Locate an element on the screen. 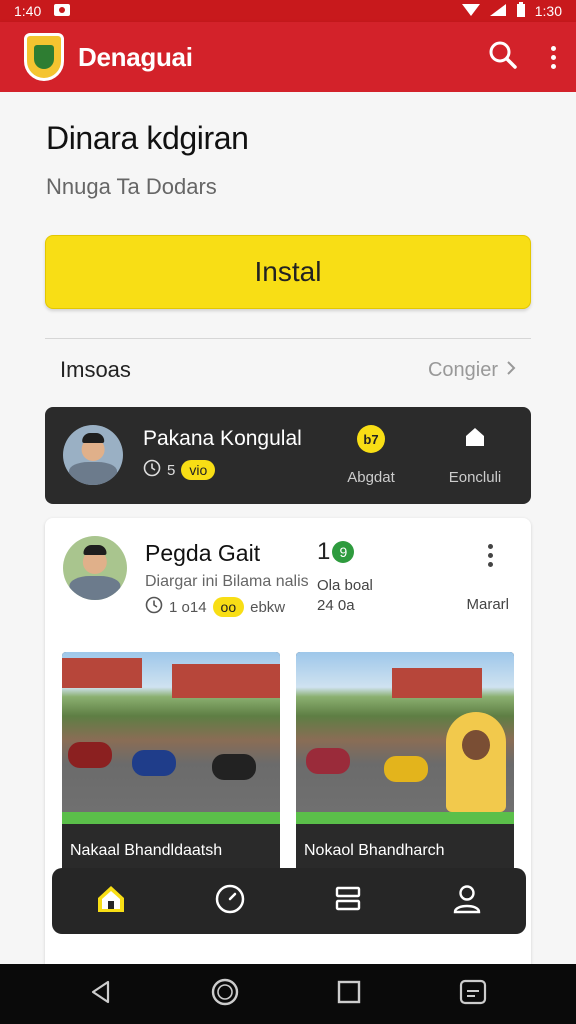  nav-explore is located at coordinates (230, 901).